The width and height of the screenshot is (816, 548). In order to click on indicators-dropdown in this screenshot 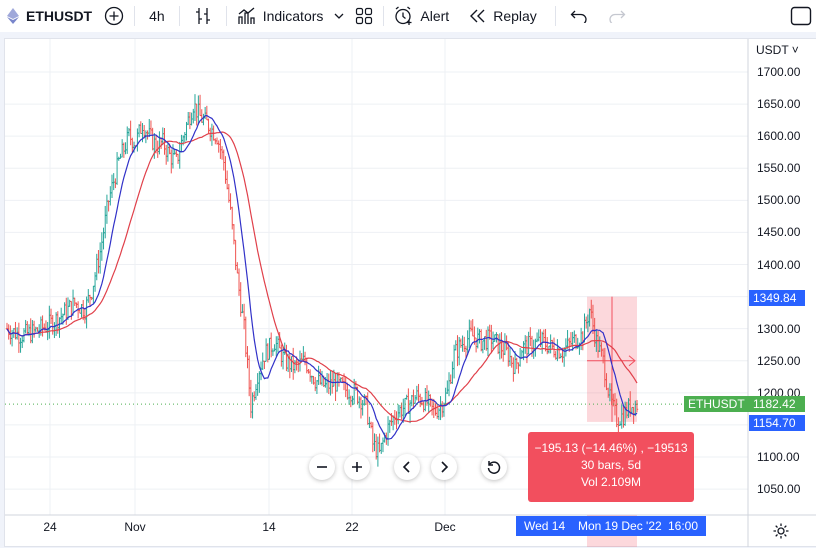, I will do `click(339, 16)`.